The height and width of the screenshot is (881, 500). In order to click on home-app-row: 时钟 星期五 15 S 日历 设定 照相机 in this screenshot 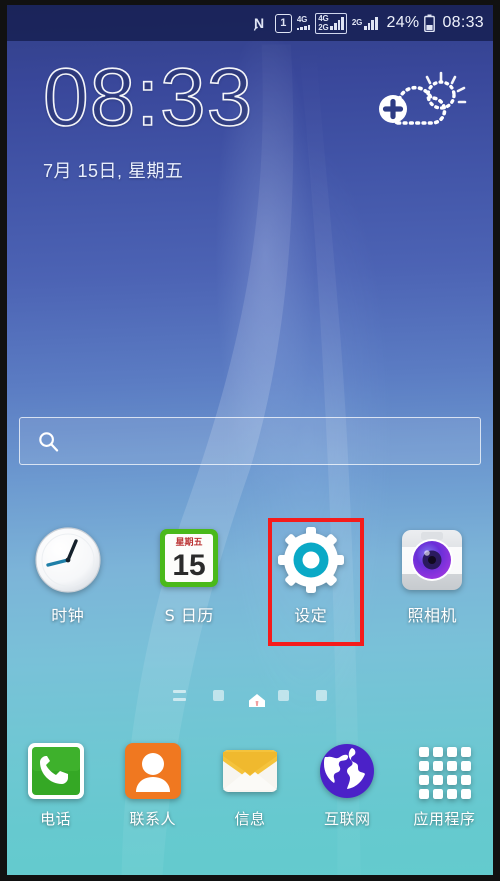, I will do `click(250, 585)`.